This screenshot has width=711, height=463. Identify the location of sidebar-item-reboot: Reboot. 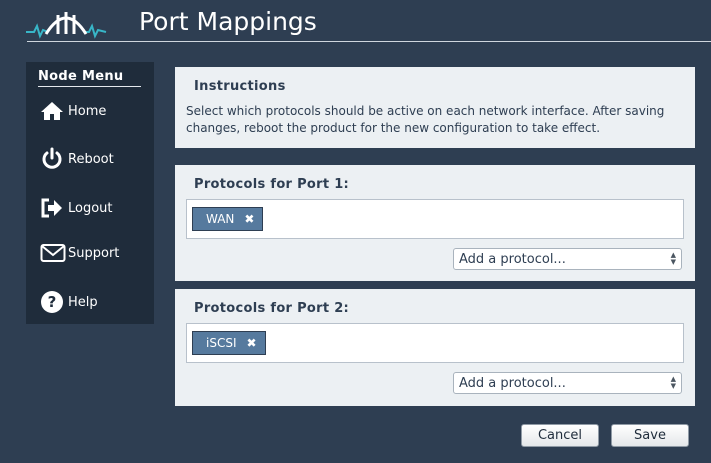
(95, 159).